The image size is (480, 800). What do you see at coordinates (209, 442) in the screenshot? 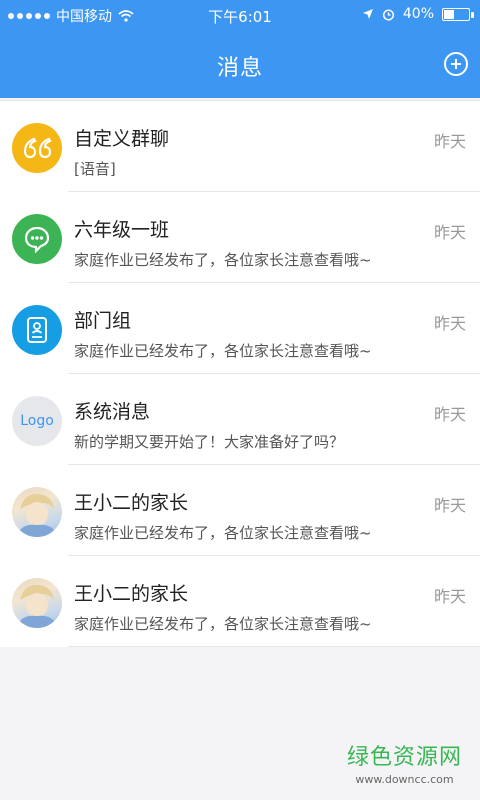
I see `conversation-preview: 新的学期又要开始了！大家准备好了吗？` at bounding box center [209, 442].